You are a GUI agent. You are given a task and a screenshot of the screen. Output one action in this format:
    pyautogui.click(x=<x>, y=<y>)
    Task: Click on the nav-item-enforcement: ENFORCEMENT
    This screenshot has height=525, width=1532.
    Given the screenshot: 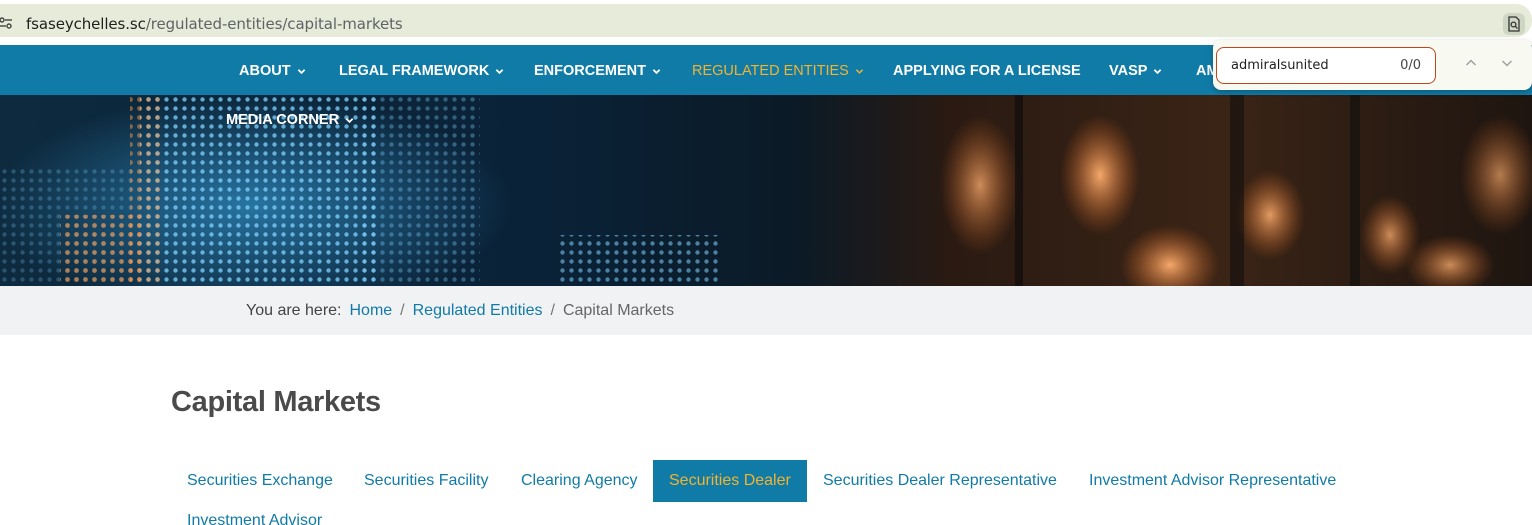 What is the action you would take?
    pyautogui.click(x=597, y=71)
    